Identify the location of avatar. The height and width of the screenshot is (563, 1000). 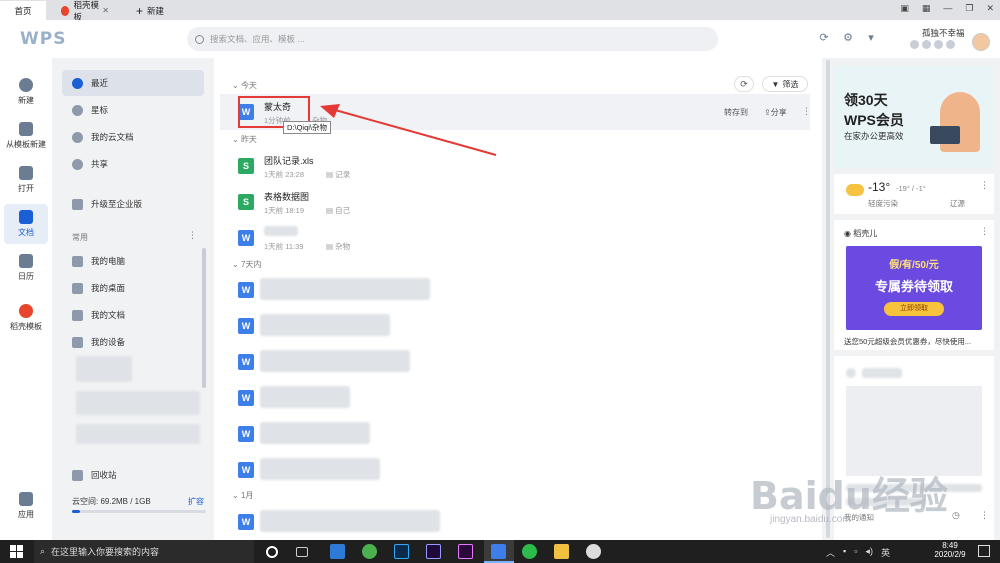
(981, 42).